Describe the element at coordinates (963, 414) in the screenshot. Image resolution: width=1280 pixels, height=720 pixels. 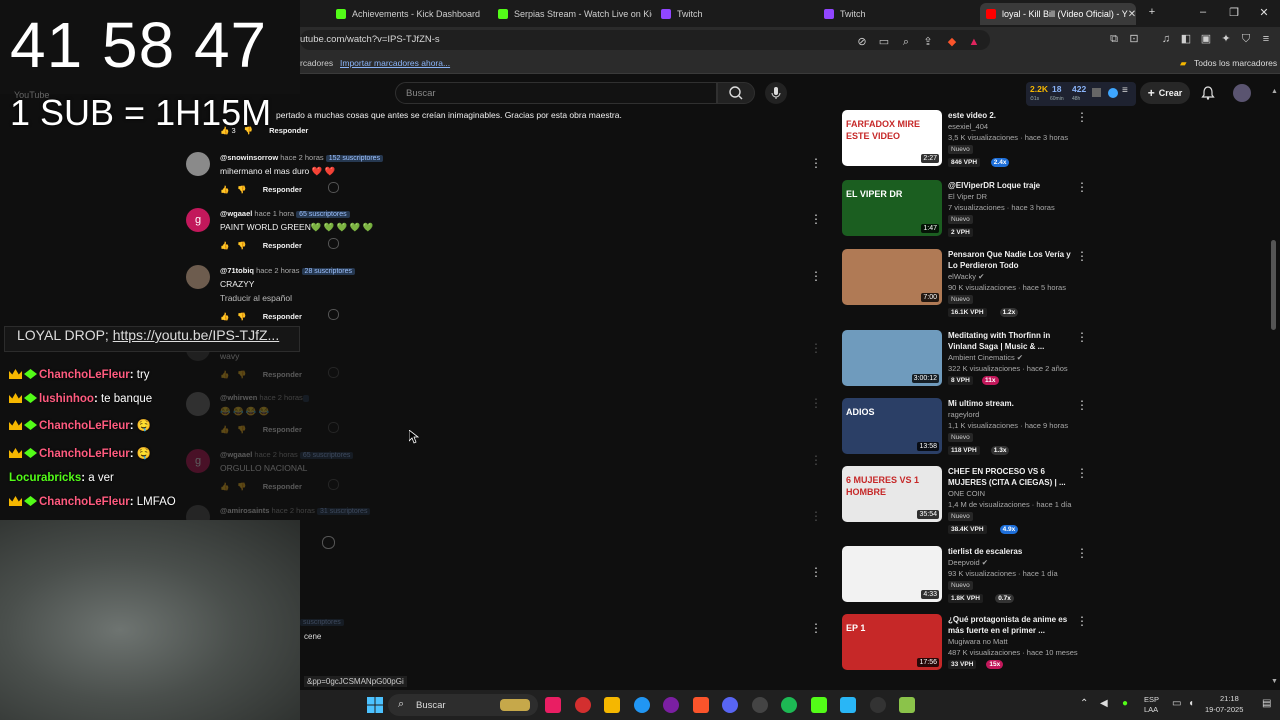
I see `channel-name: rageylord` at that location.